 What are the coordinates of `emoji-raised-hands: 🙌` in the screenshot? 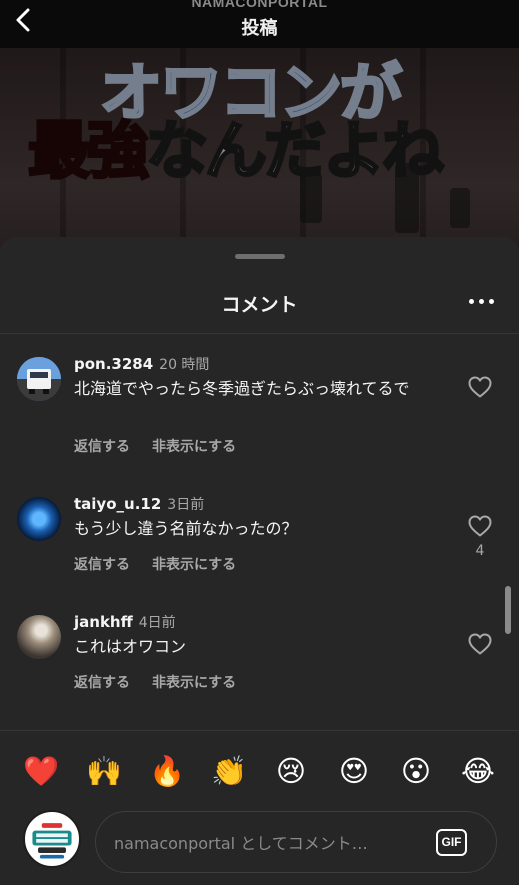 It's located at (104, 771).